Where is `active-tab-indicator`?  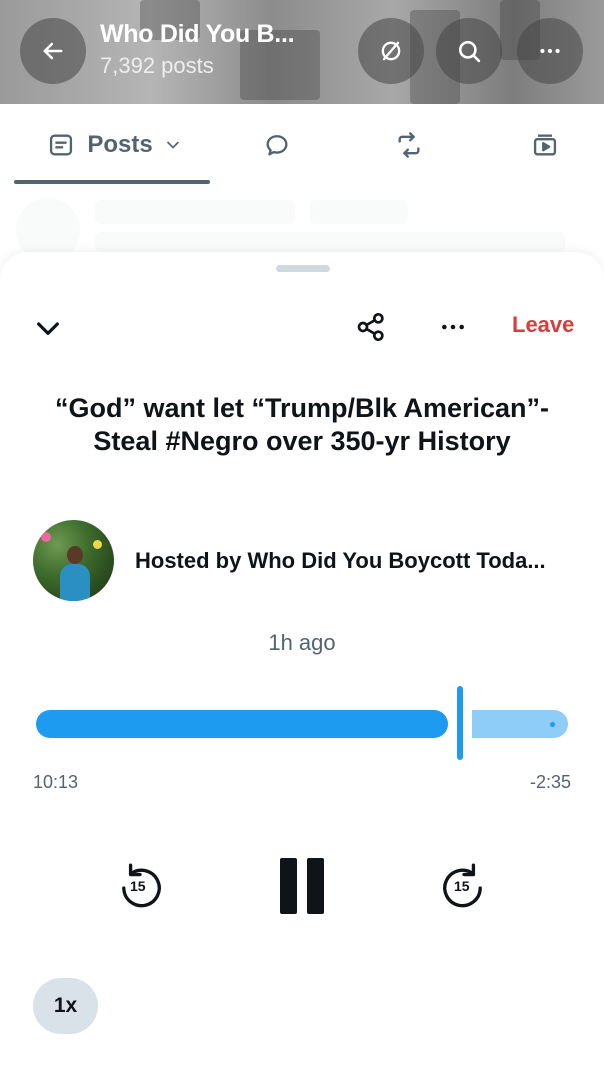 active-tab-indicator is located at coordinates (112, 182).